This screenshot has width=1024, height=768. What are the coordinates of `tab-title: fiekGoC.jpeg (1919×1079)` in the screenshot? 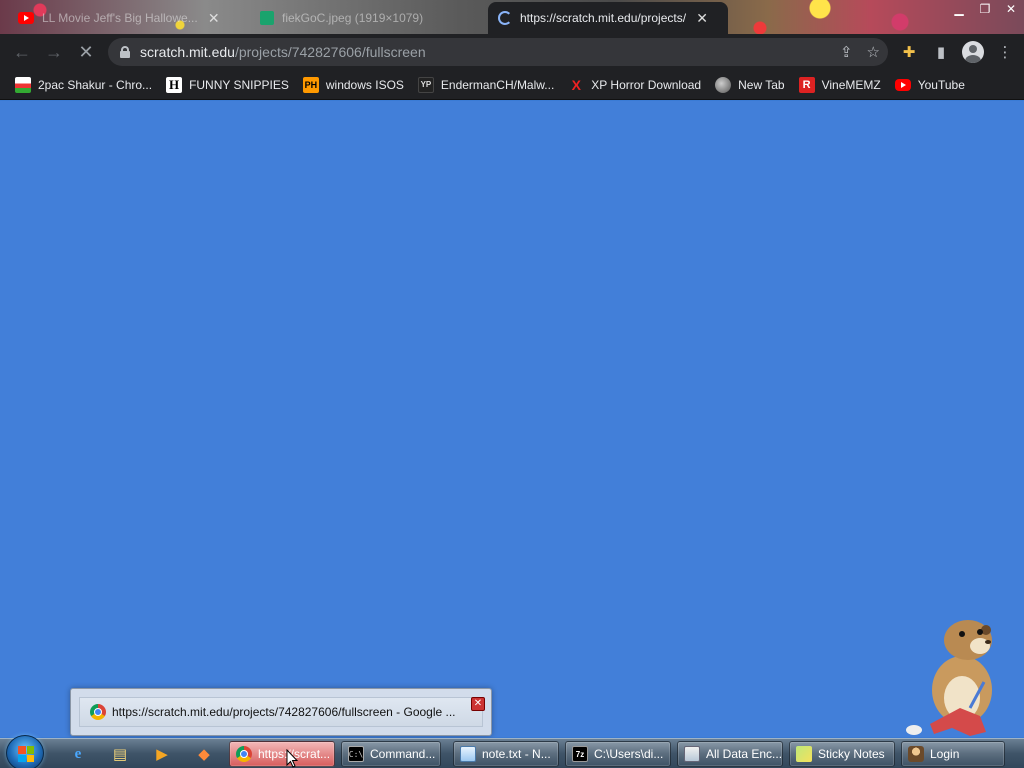 It's located at (353, 18).